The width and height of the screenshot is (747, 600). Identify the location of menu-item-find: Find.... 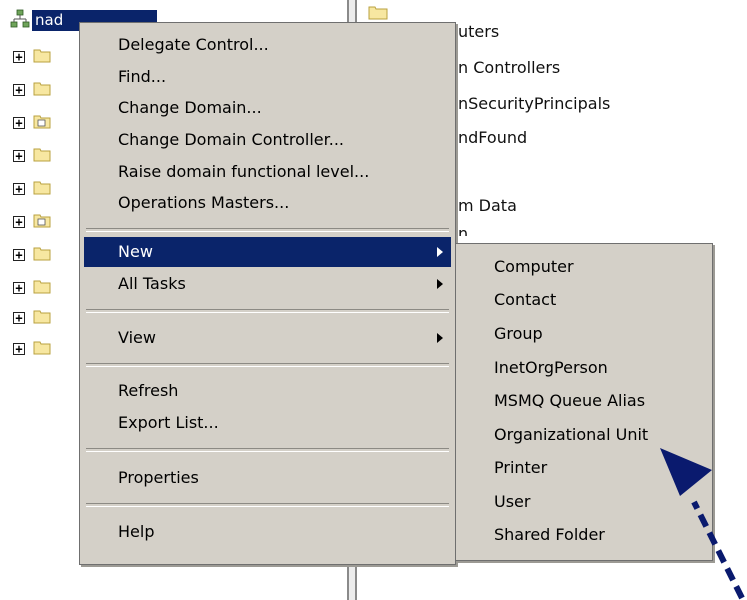
(267, 77).